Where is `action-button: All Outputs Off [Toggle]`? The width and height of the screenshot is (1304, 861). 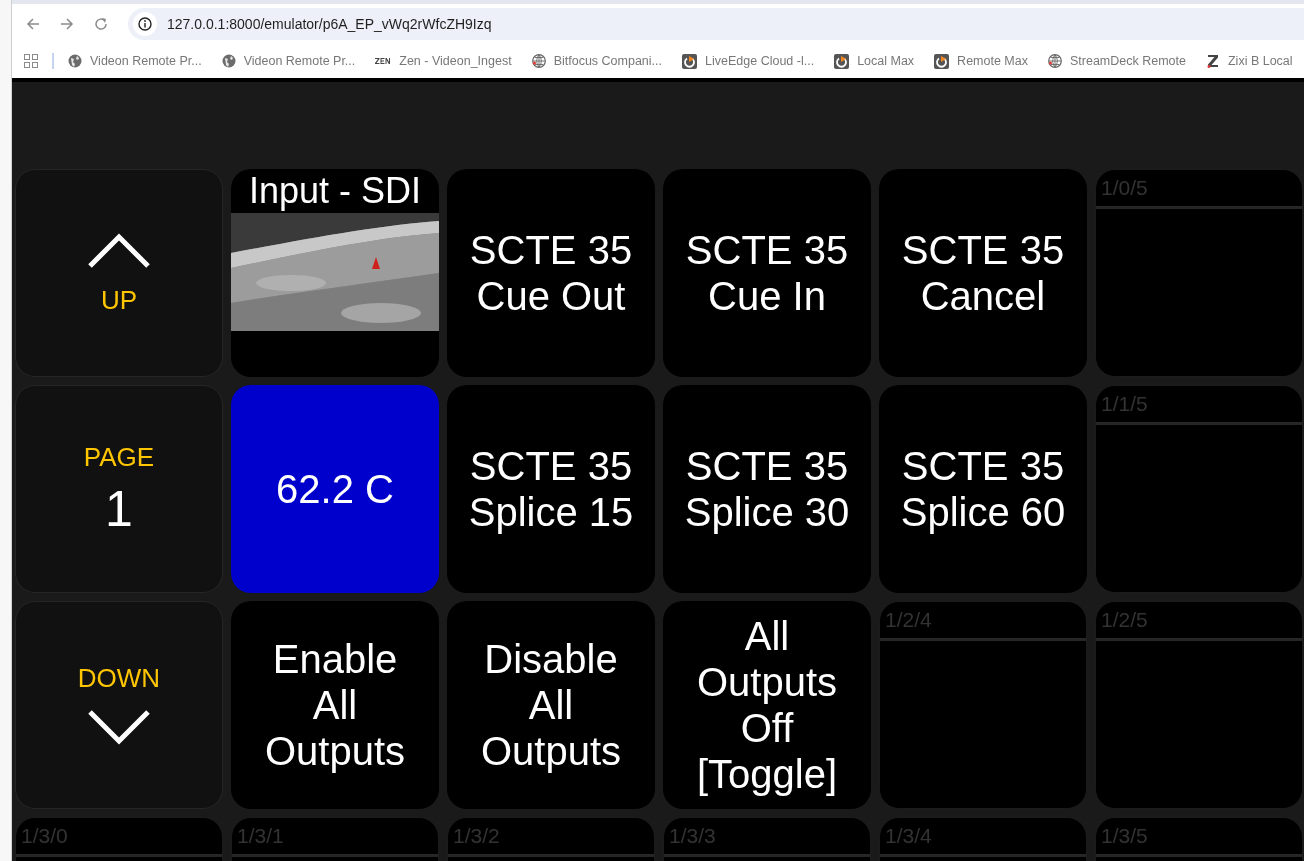
action-button: All Outputs Off [Toggle] is located at coordinates (767, 705).